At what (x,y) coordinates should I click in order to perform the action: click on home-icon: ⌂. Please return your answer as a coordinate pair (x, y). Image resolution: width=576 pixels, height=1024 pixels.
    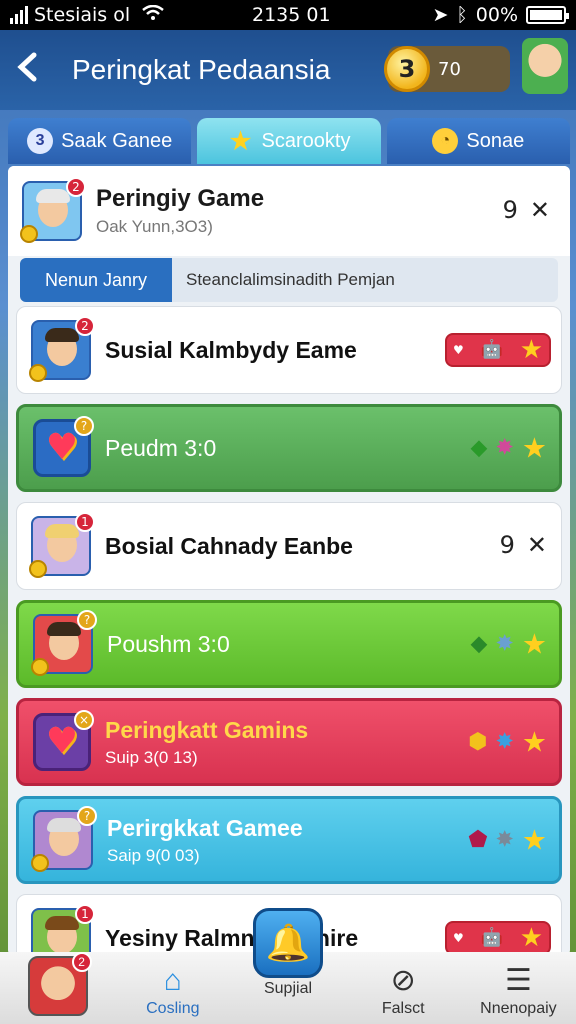
    Looking at the image, I should click on (172, 980).